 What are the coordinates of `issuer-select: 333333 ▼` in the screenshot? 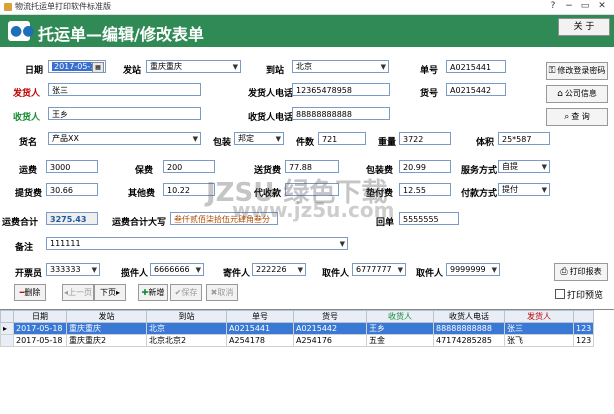 It's located at (73, 269).